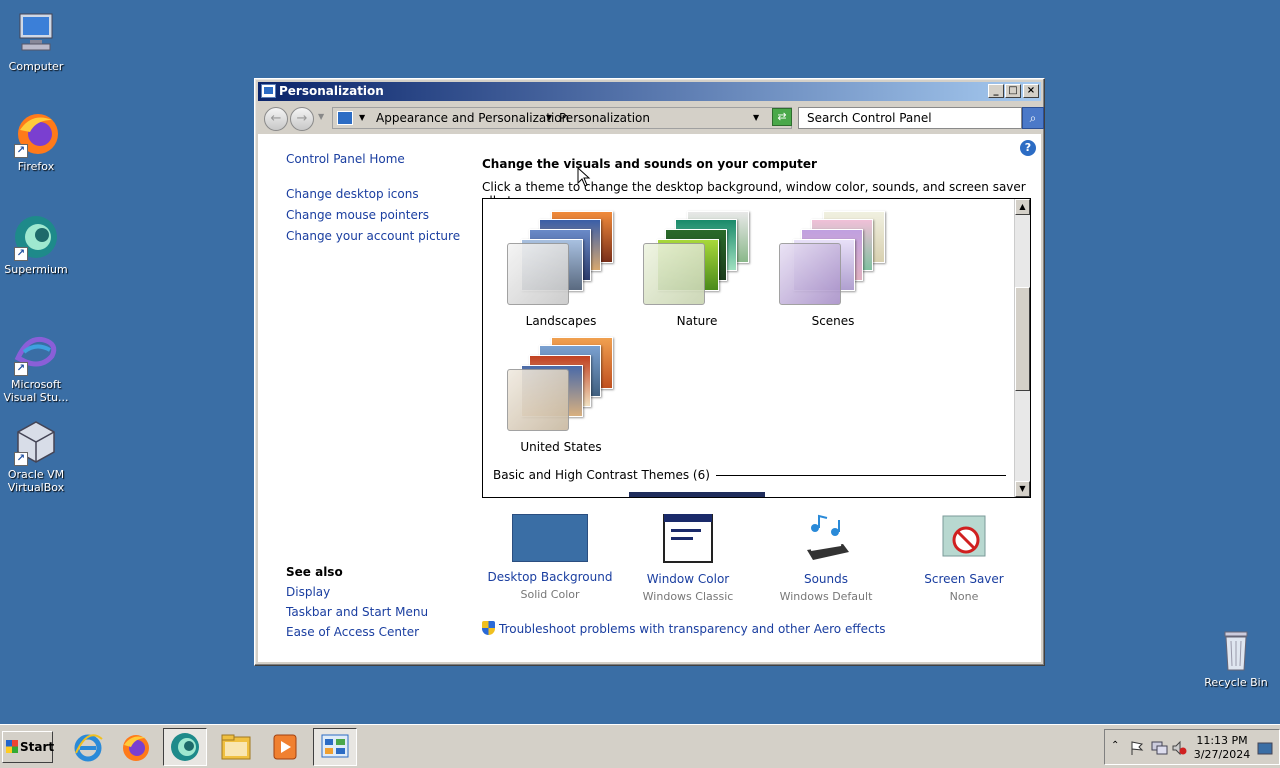  What do you see at coordinates (844, 475) in the screenshot?
I see `section-divider` at bounding box center [844, 475].